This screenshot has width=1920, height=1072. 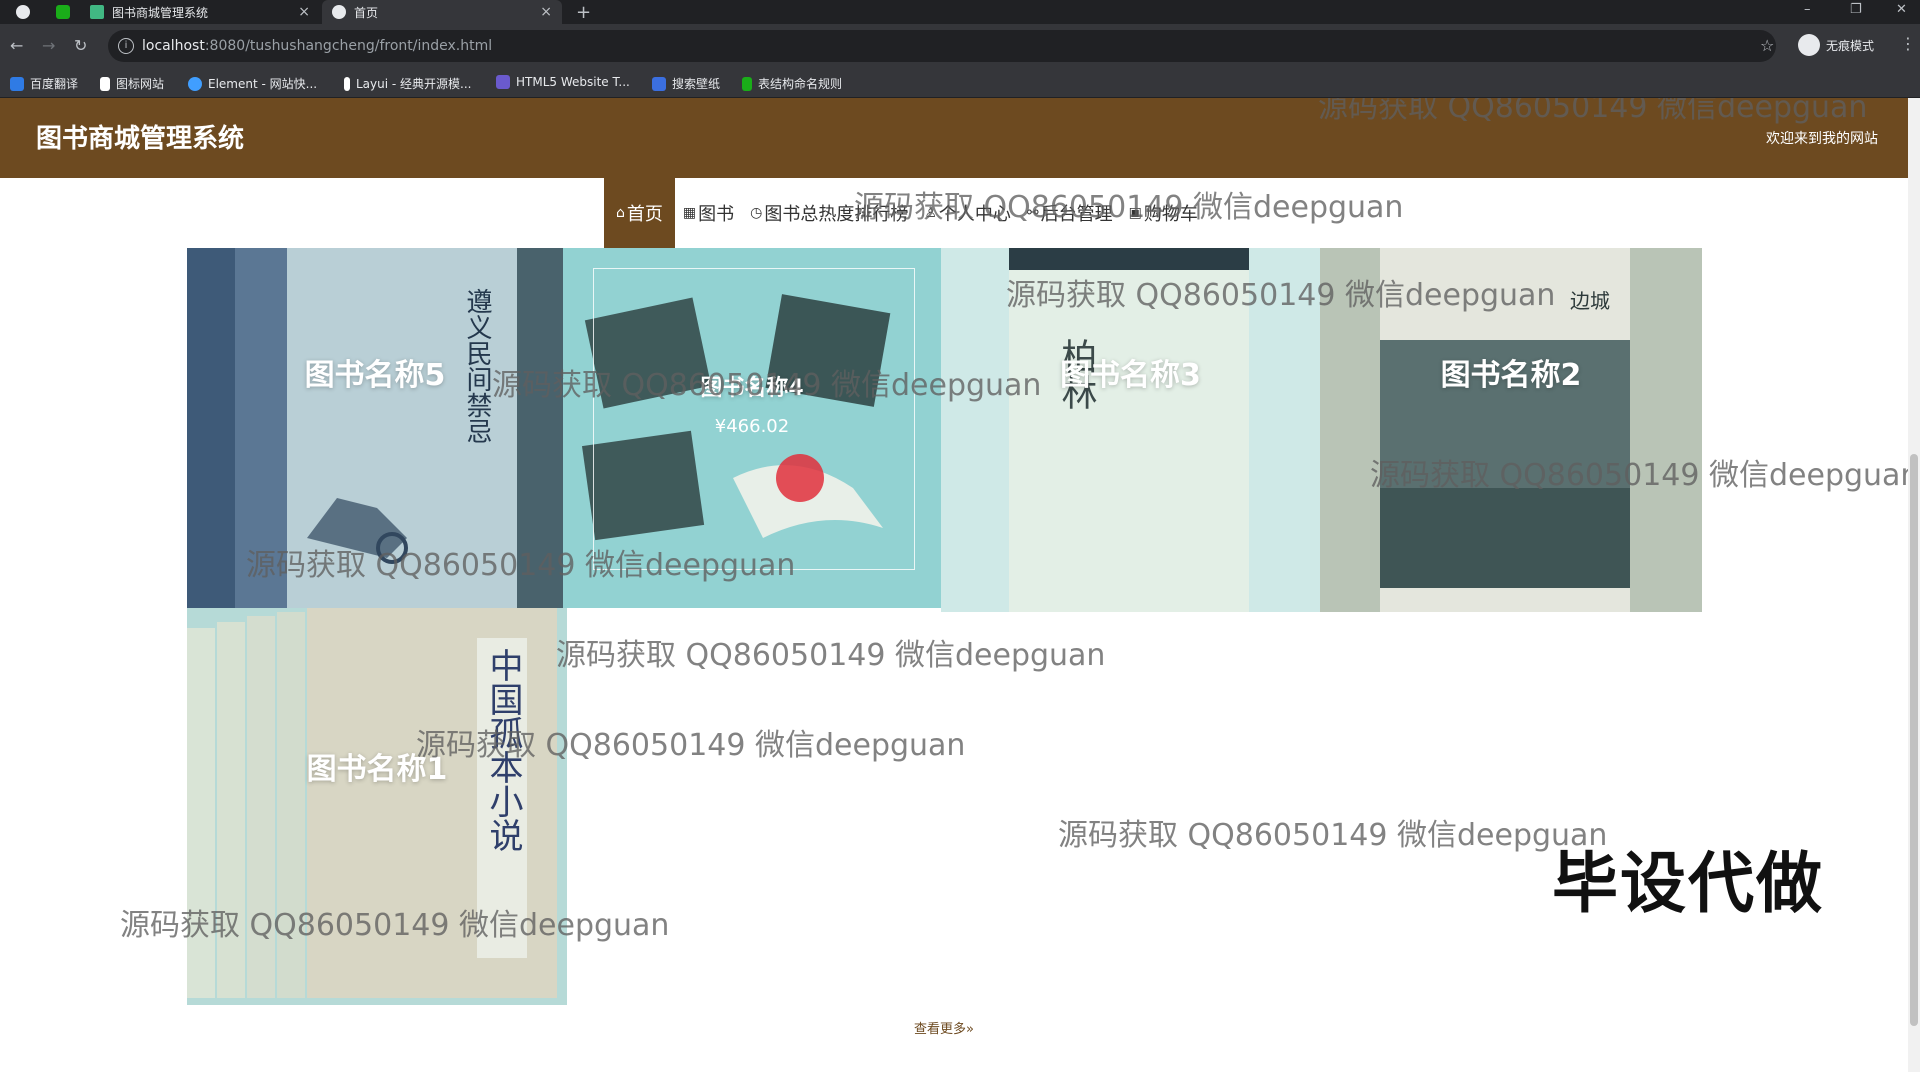 What do you see at coordinates (974, 214) in the screenshot?
I see `nav-label: 个人中心` at bounding box center [974, 214].